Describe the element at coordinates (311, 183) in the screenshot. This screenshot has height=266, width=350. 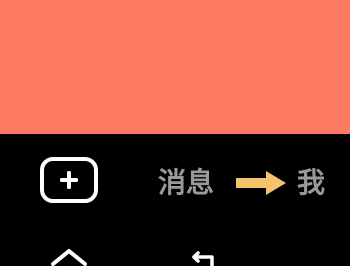
I see `tab-me: 我` at that location.